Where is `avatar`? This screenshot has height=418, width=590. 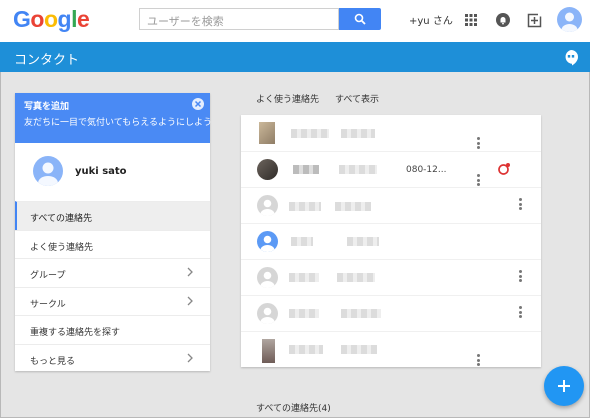
avatar is located at coordinates (48, 171).